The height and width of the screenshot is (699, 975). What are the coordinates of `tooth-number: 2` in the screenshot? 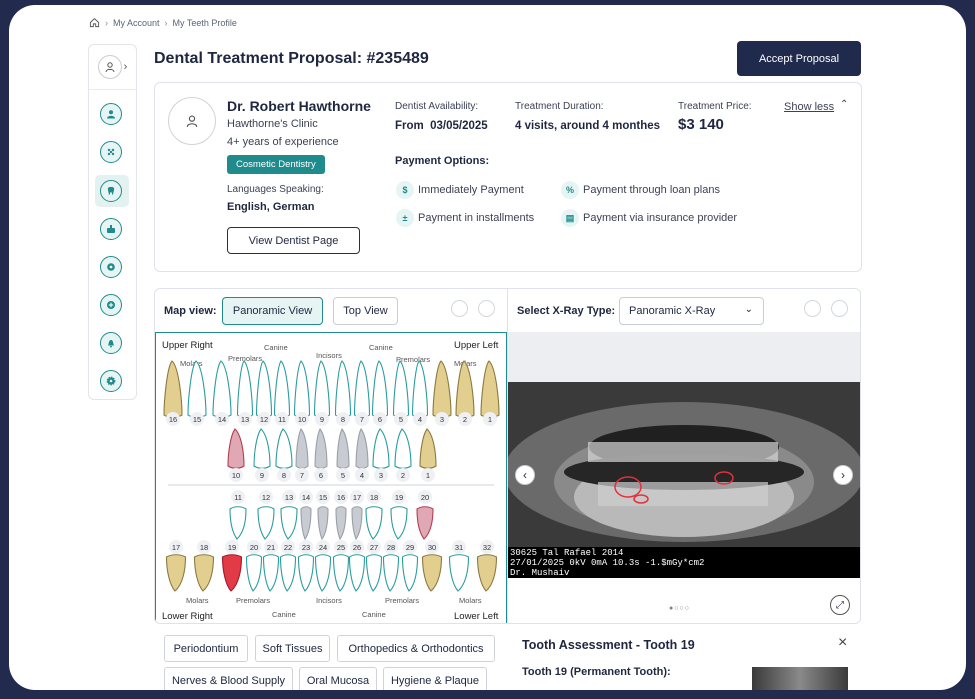 It's located at (465, 419).